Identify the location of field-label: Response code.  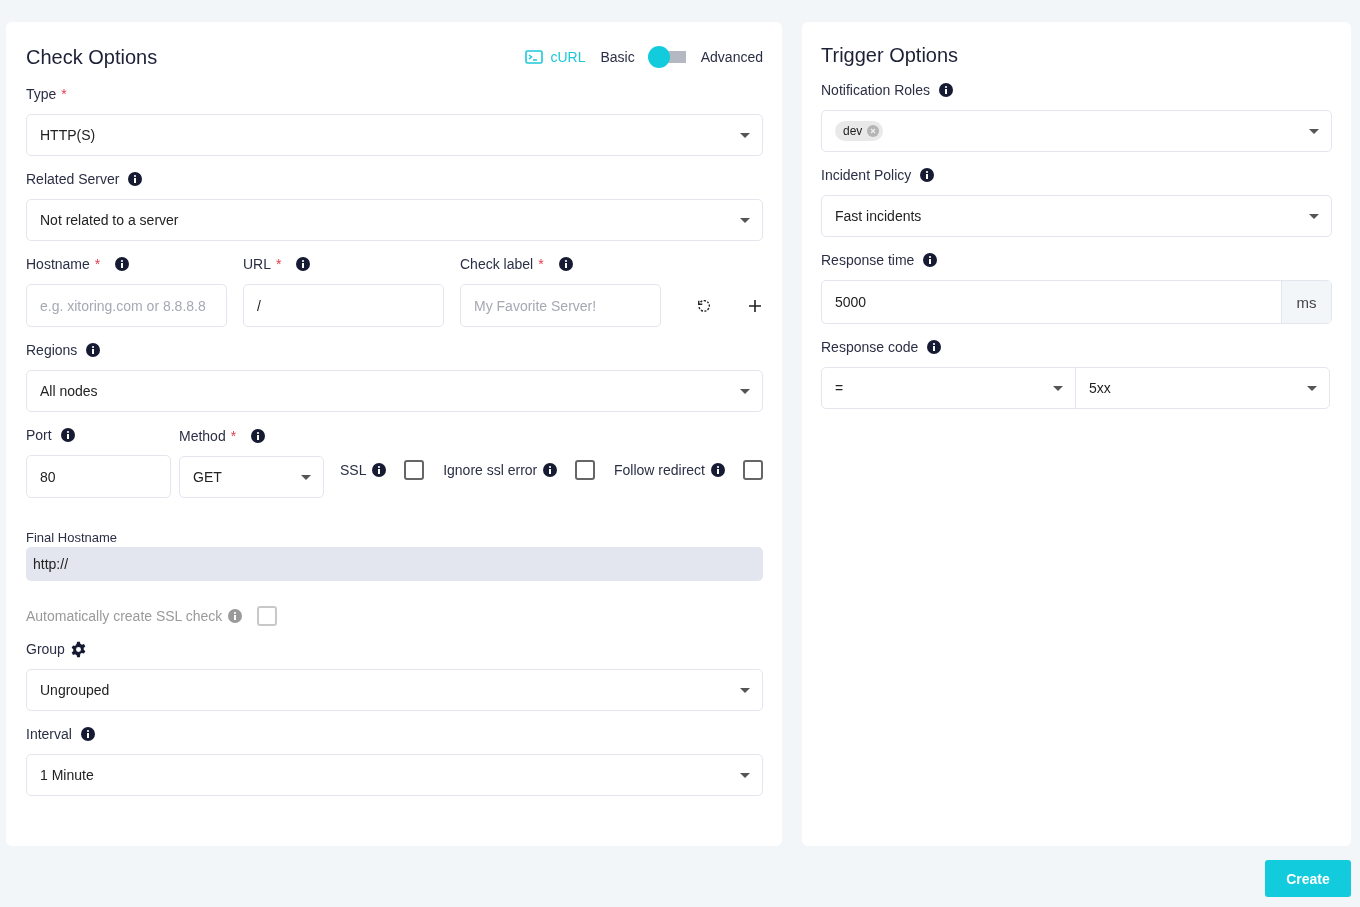
(870, 347).